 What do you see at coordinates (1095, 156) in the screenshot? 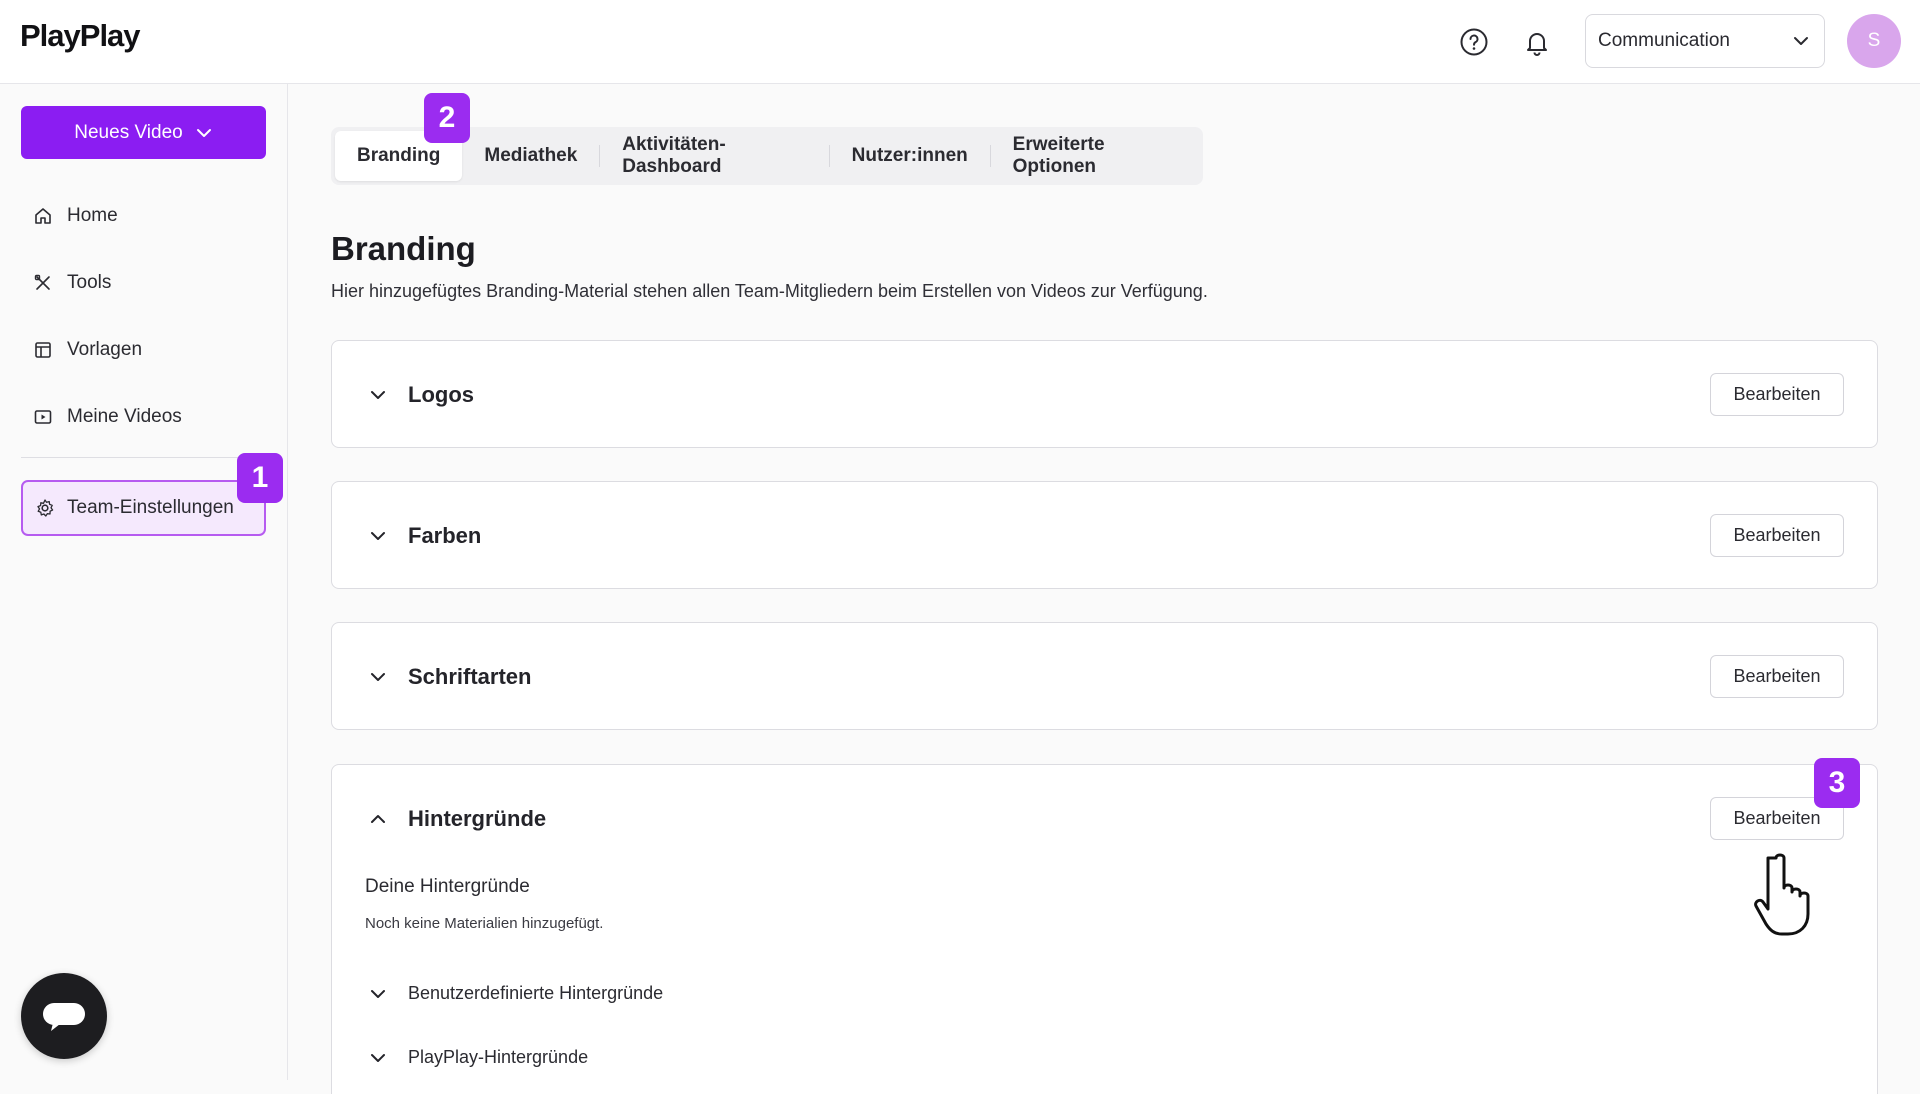
I see `tab-erweiterte-optionen: Erweiterte Optionen` at bounding box center [1095, 156].